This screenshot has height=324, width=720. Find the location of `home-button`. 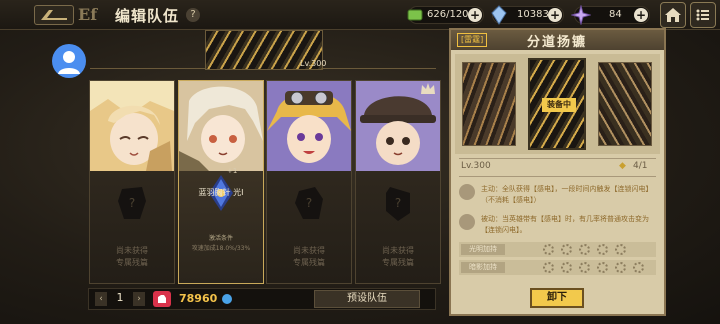

home-button is located at coordinates (673, 15).